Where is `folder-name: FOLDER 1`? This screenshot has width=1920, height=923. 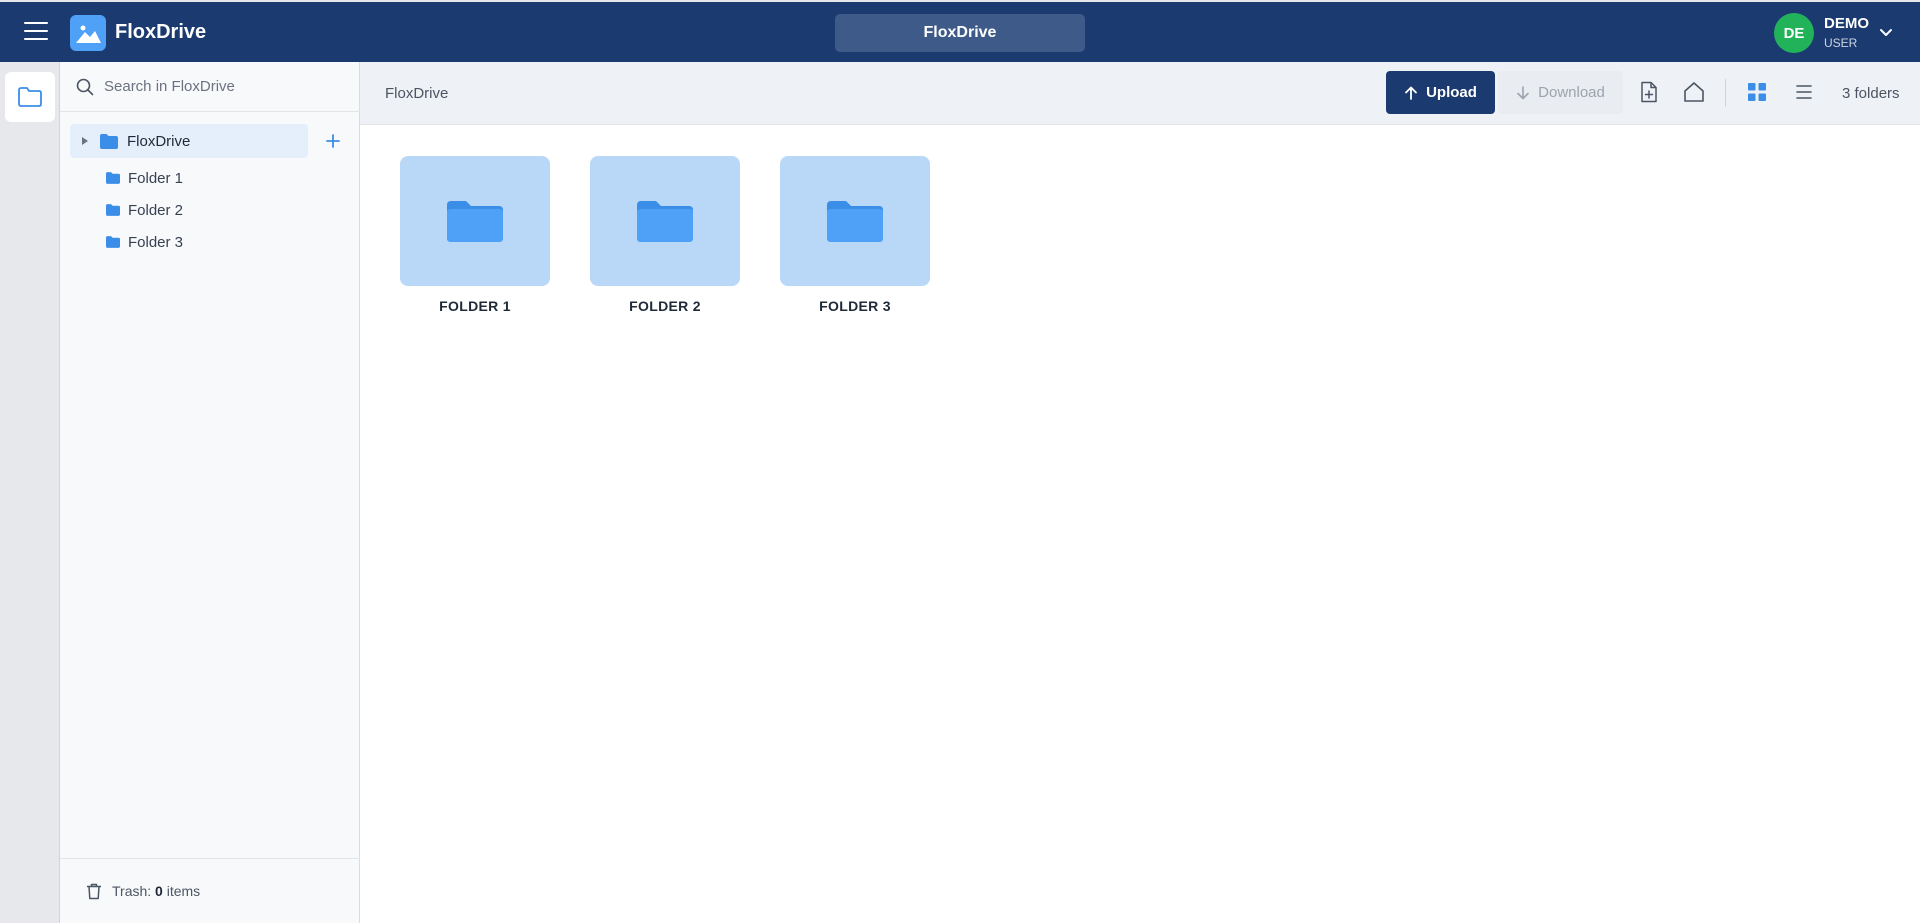 folder-name: FOLDER 1 is located at coordinates (475, 306).